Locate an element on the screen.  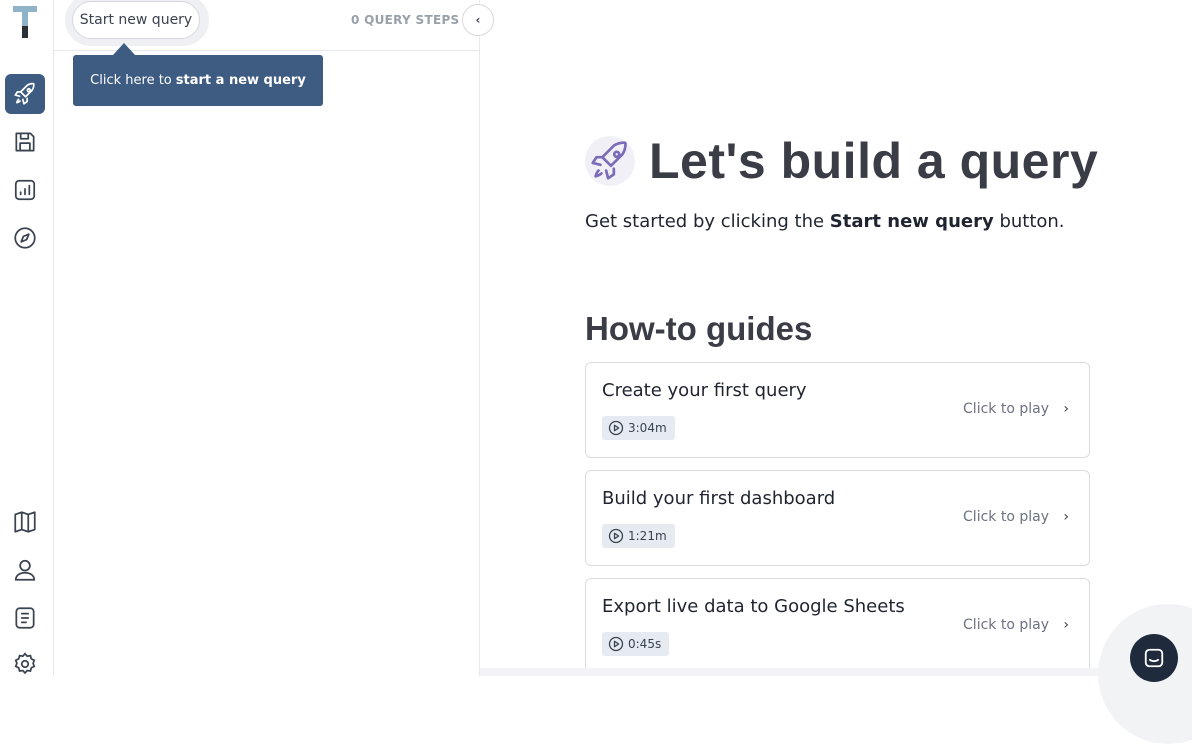
hero-heading: Let's build a query is located at coordinates (841, 161).